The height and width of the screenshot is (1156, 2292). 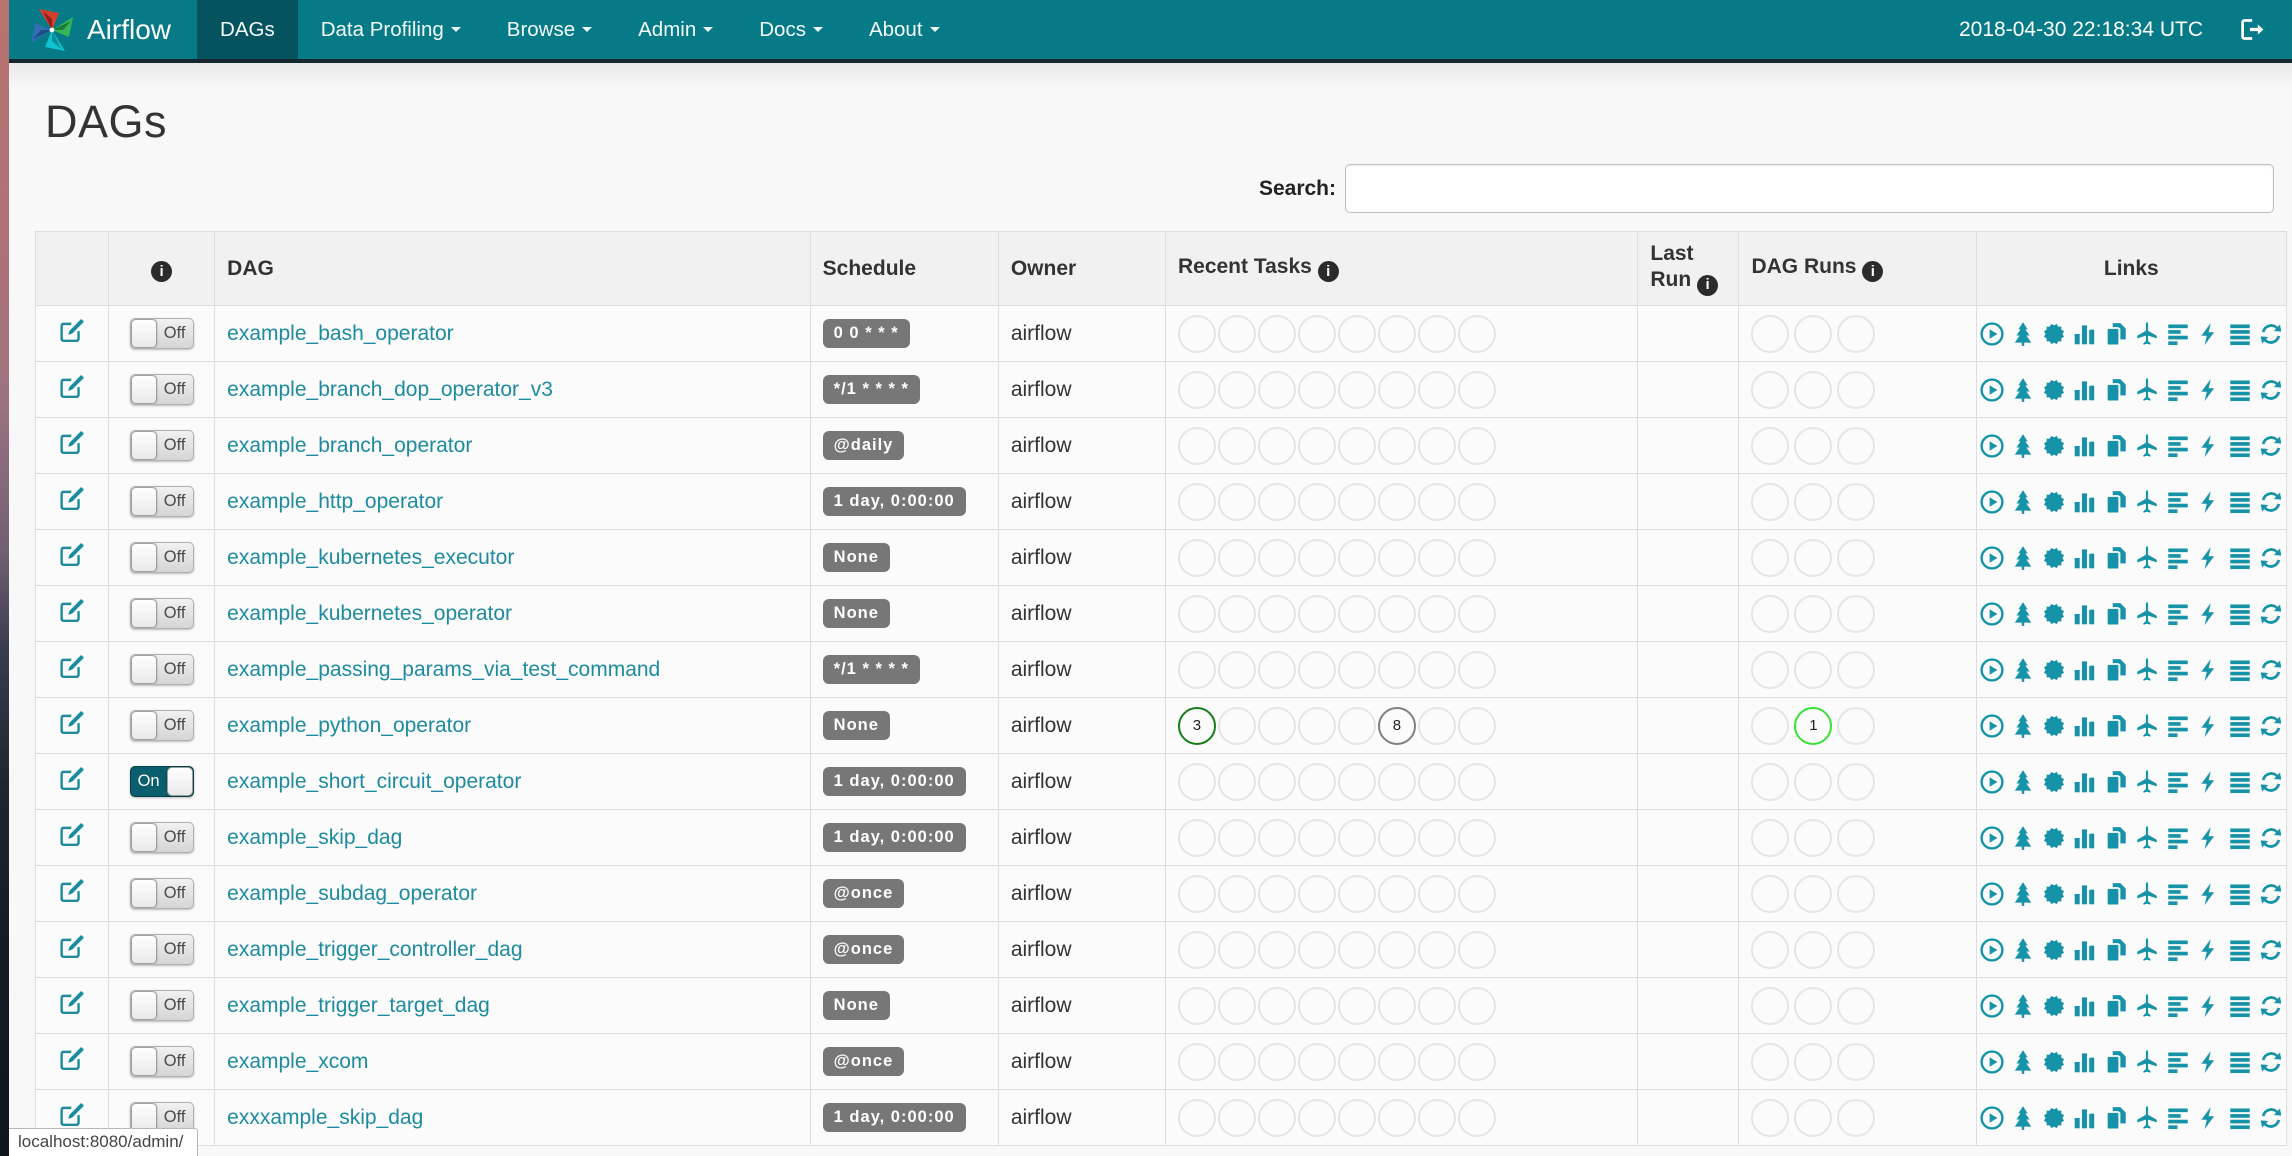 What do you see at coordinates (358, 1005) in the screenshot?
I see `dag-link: example_trigger_target_dag` at bounding box center [358, 1005].